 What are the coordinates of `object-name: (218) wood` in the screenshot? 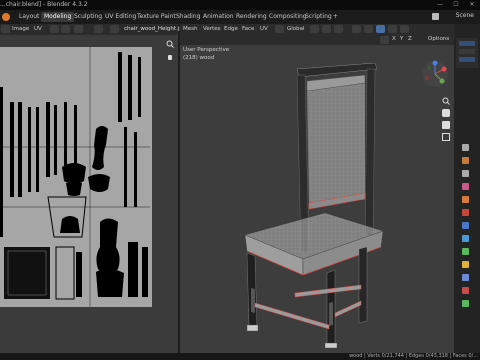 It's located at (199, 58).